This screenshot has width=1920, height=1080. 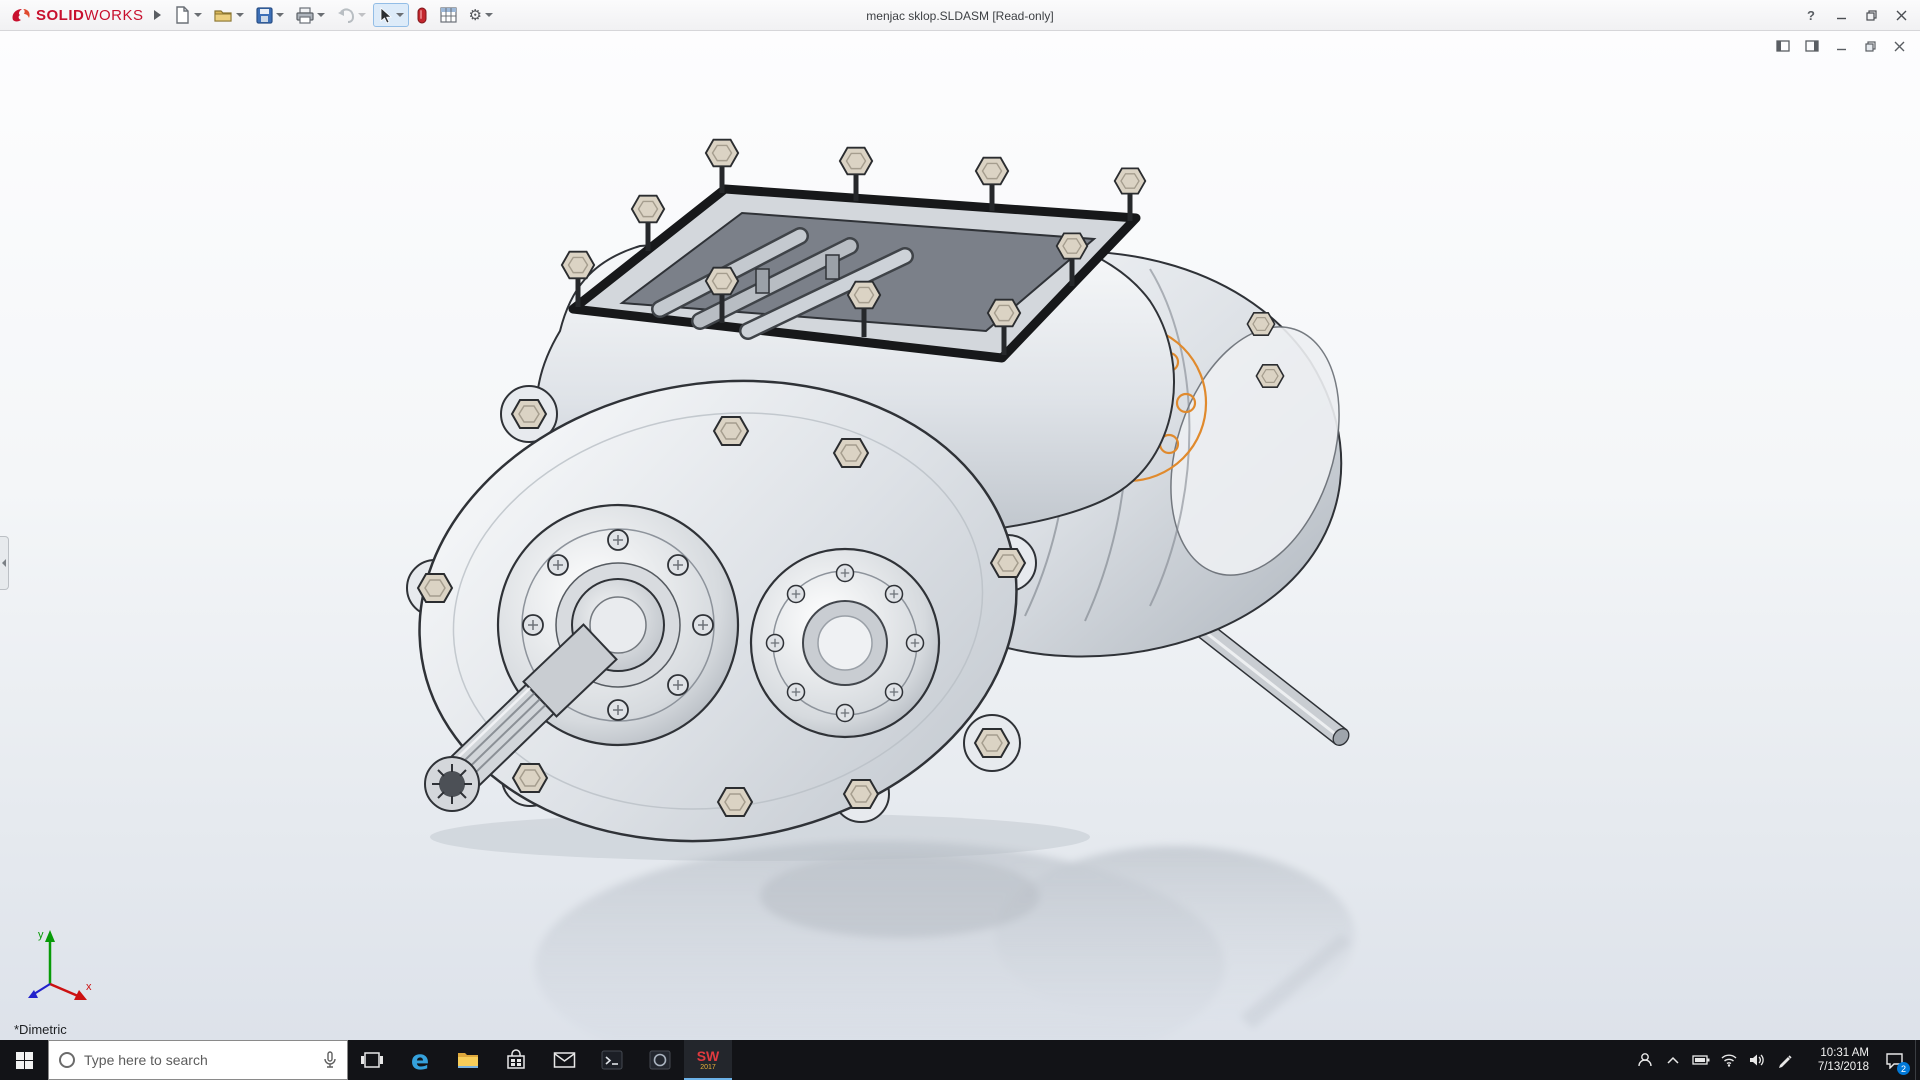 What do you see at coordinates (90, 15) in the screenshot?
I see `brand-name: SOLIDWORKS` at bounding box center [90, 15].